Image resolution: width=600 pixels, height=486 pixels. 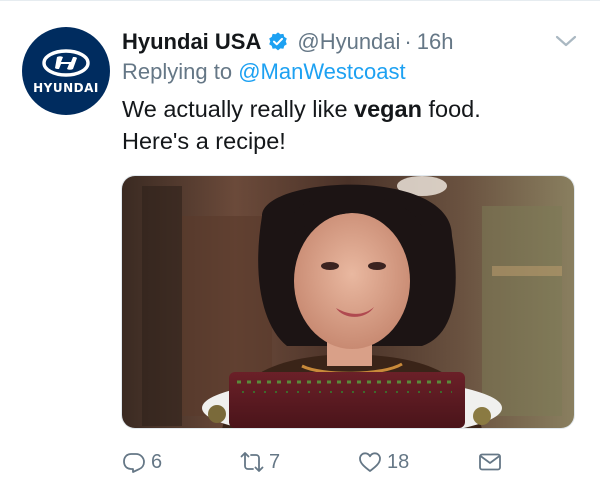 I want to click on retweet-button: 7, so click(x=260, y=462).